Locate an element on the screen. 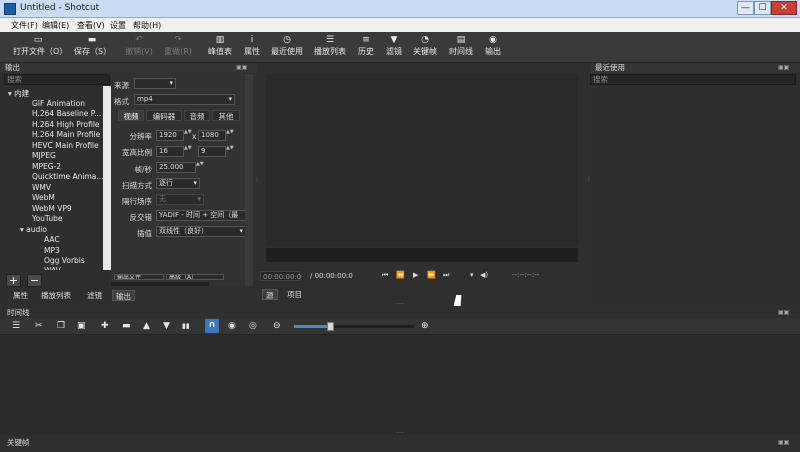  export-file-button: 输出文件 is located at coordinates (139, 277).